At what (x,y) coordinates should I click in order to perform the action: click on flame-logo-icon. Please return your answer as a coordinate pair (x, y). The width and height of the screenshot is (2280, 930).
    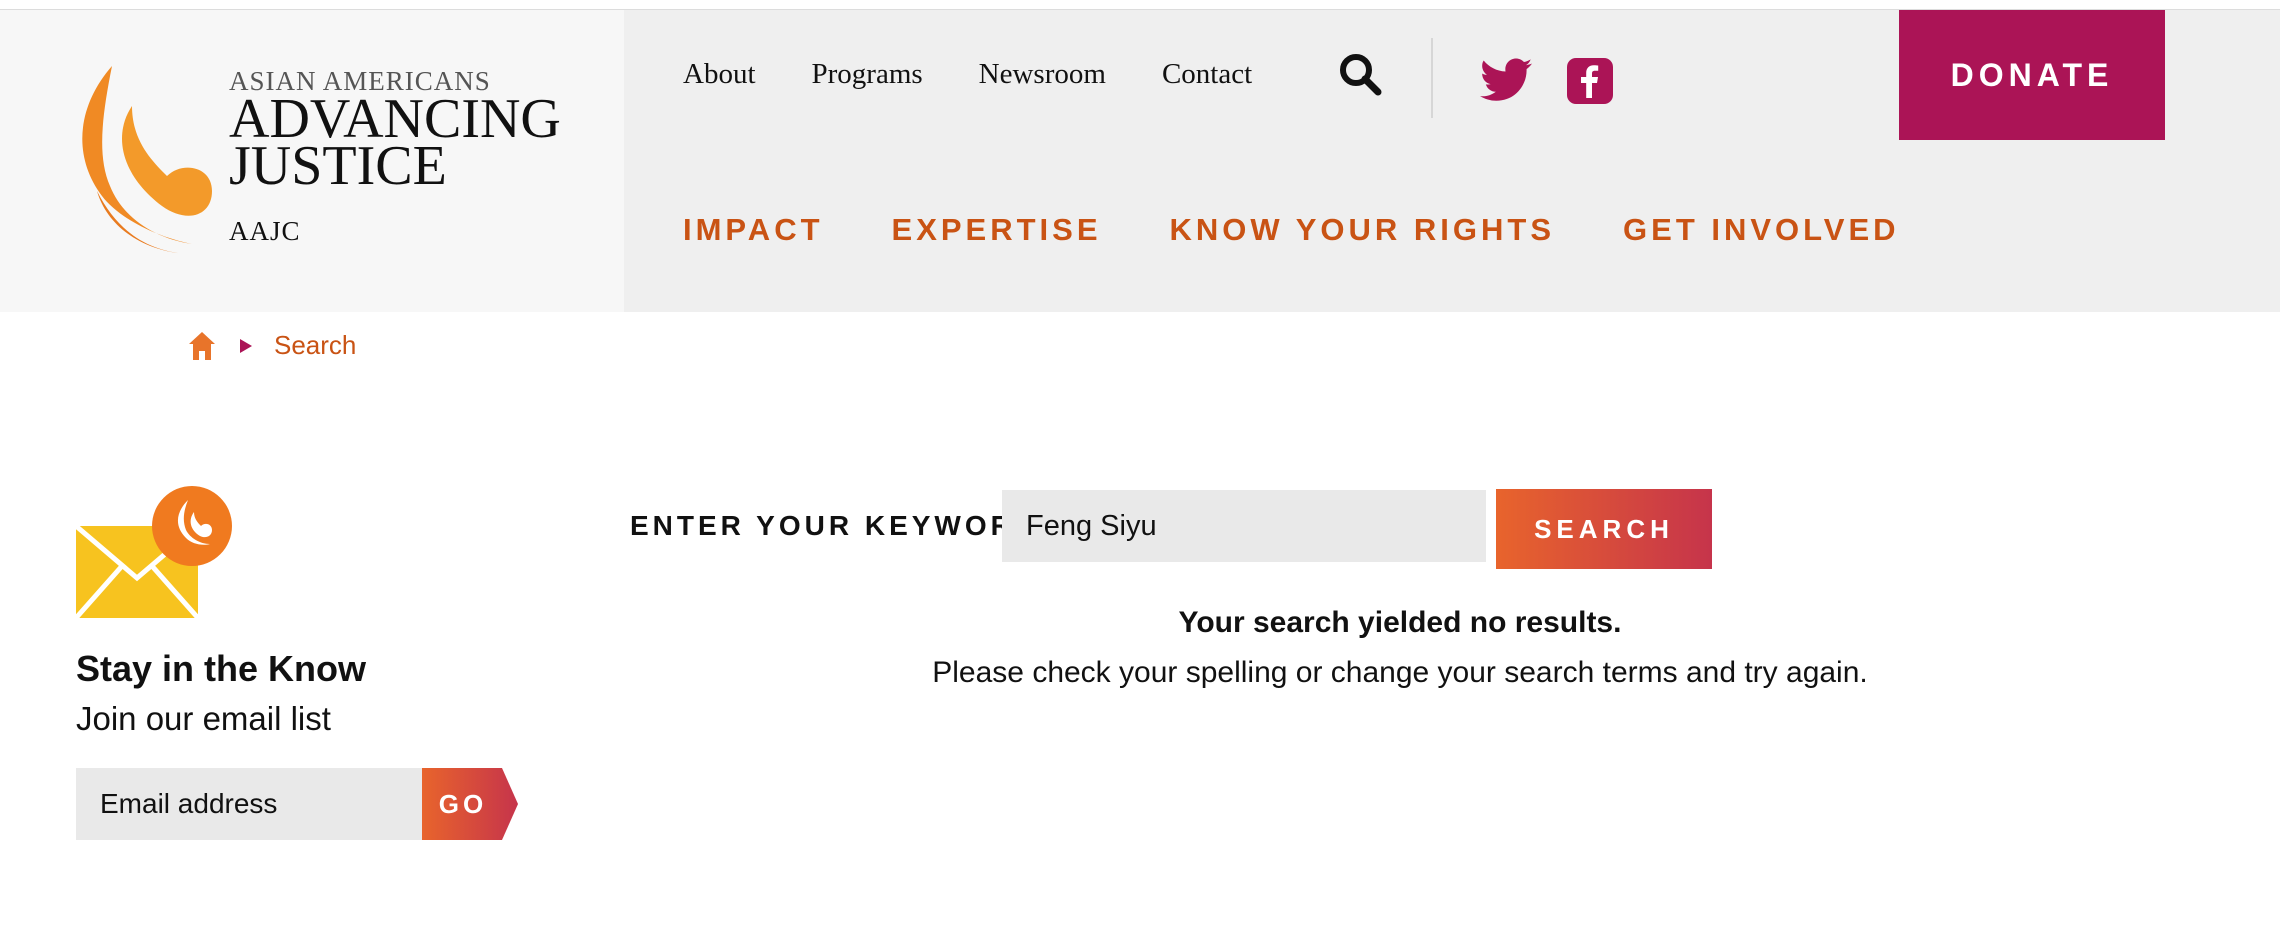
    Looking at the image, I should click on (142, 161).